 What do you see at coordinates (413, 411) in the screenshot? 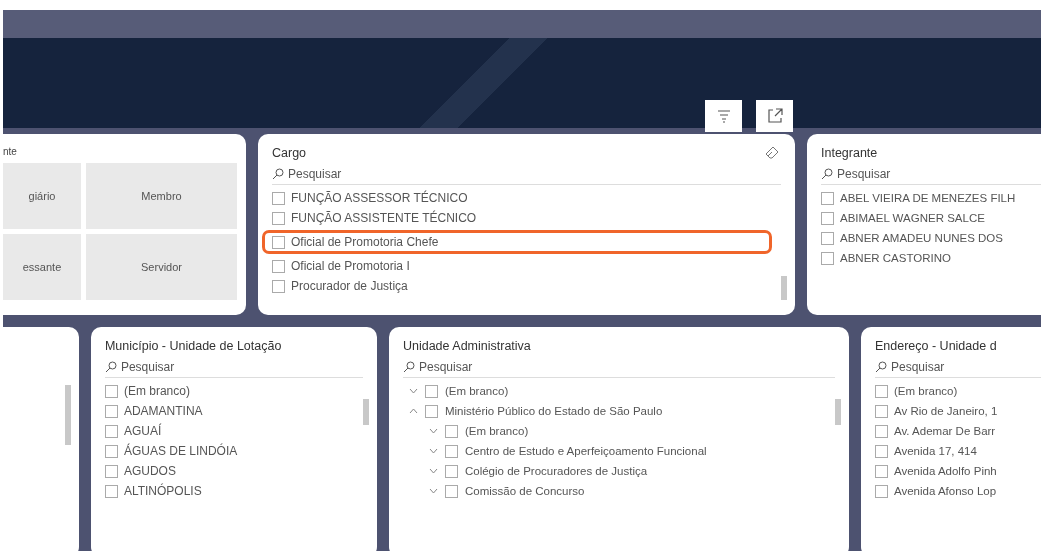
I see `chevron-up-icon` at bounding box center [413, 411].